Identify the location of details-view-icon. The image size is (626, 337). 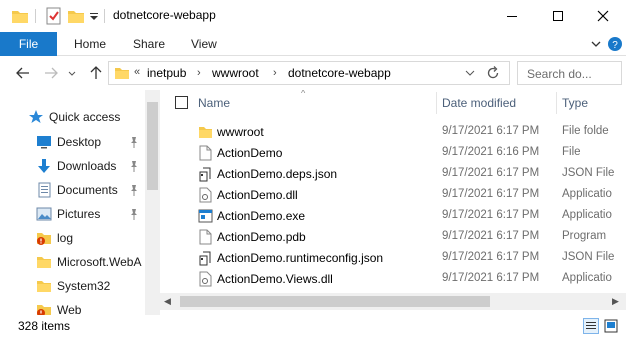
(591, 326).